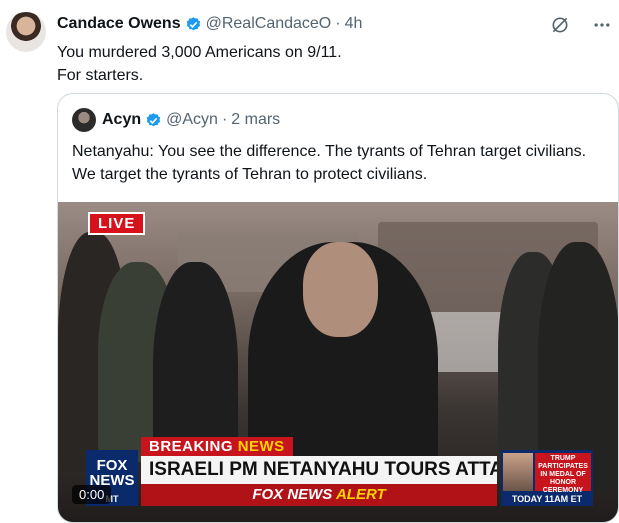 The image size is (619, 523). I want to click on quoted-author-handle: @Acyn, so click(192, 120).